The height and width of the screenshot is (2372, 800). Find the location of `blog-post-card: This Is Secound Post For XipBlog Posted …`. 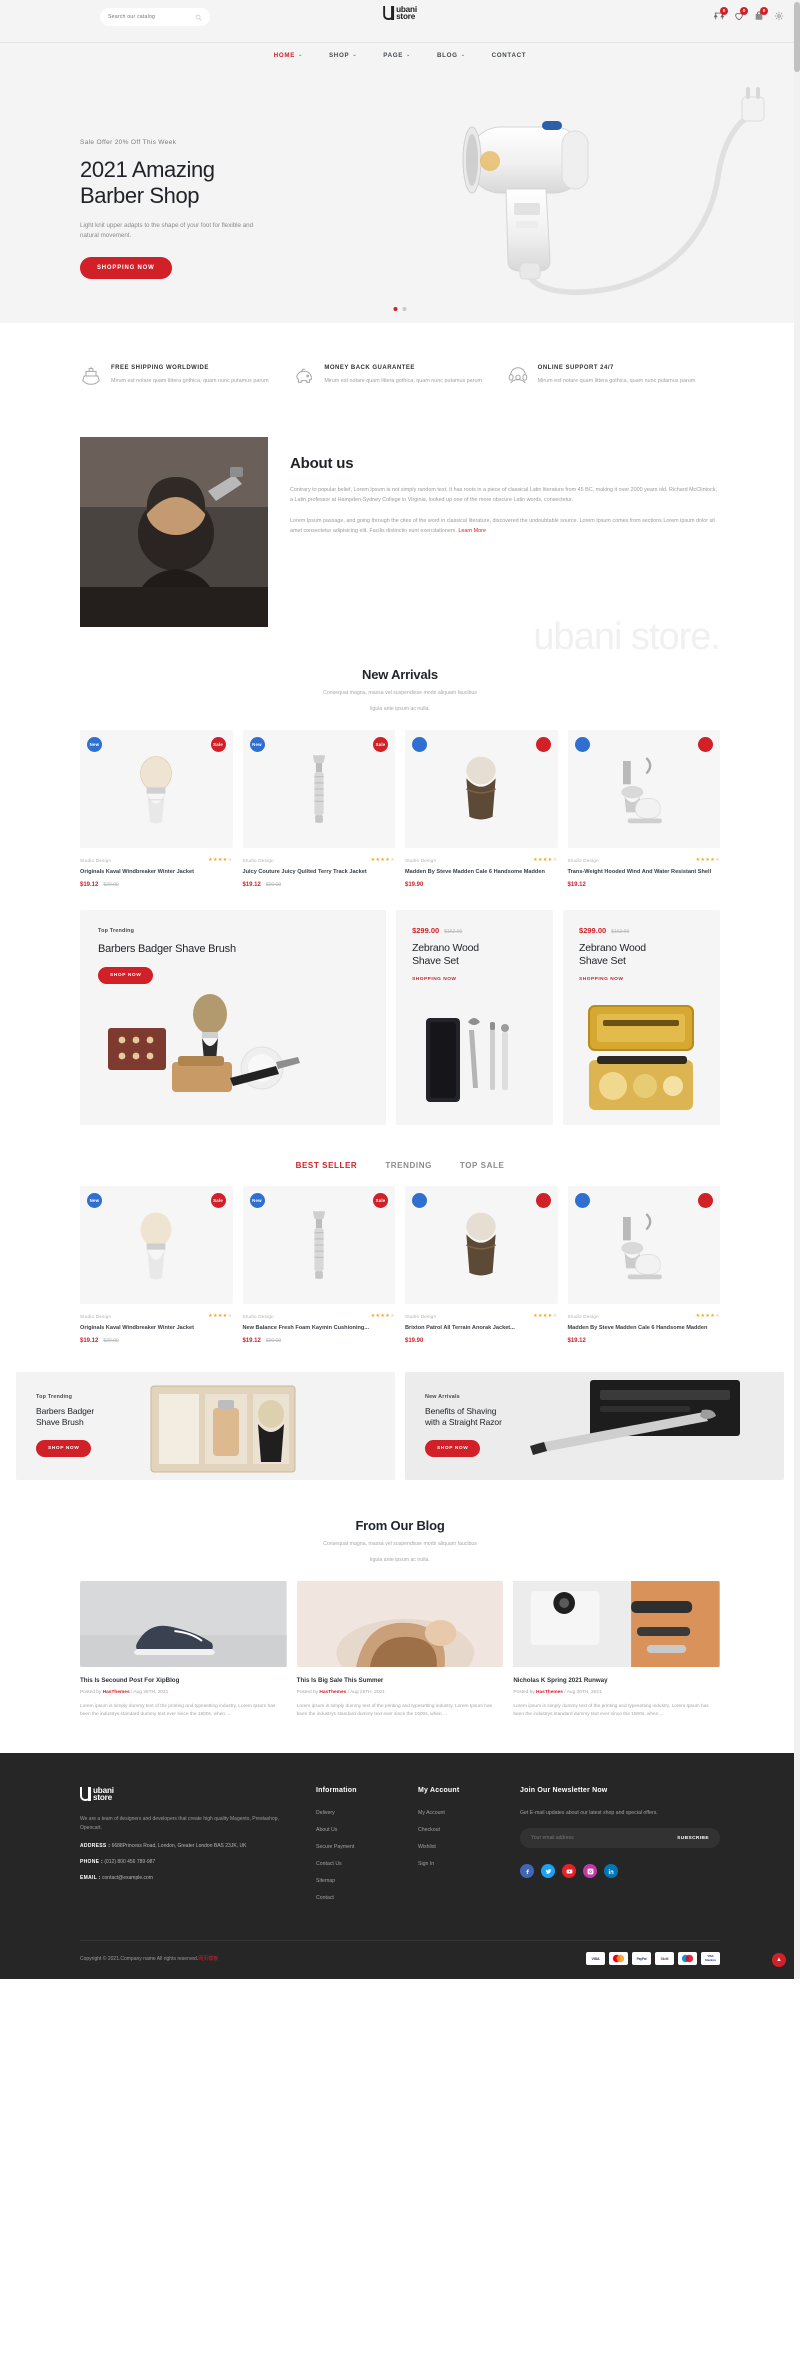

blog-post-card: This Is Secound Post For XipBlog Posted … is located at coordinates (183, 1650).